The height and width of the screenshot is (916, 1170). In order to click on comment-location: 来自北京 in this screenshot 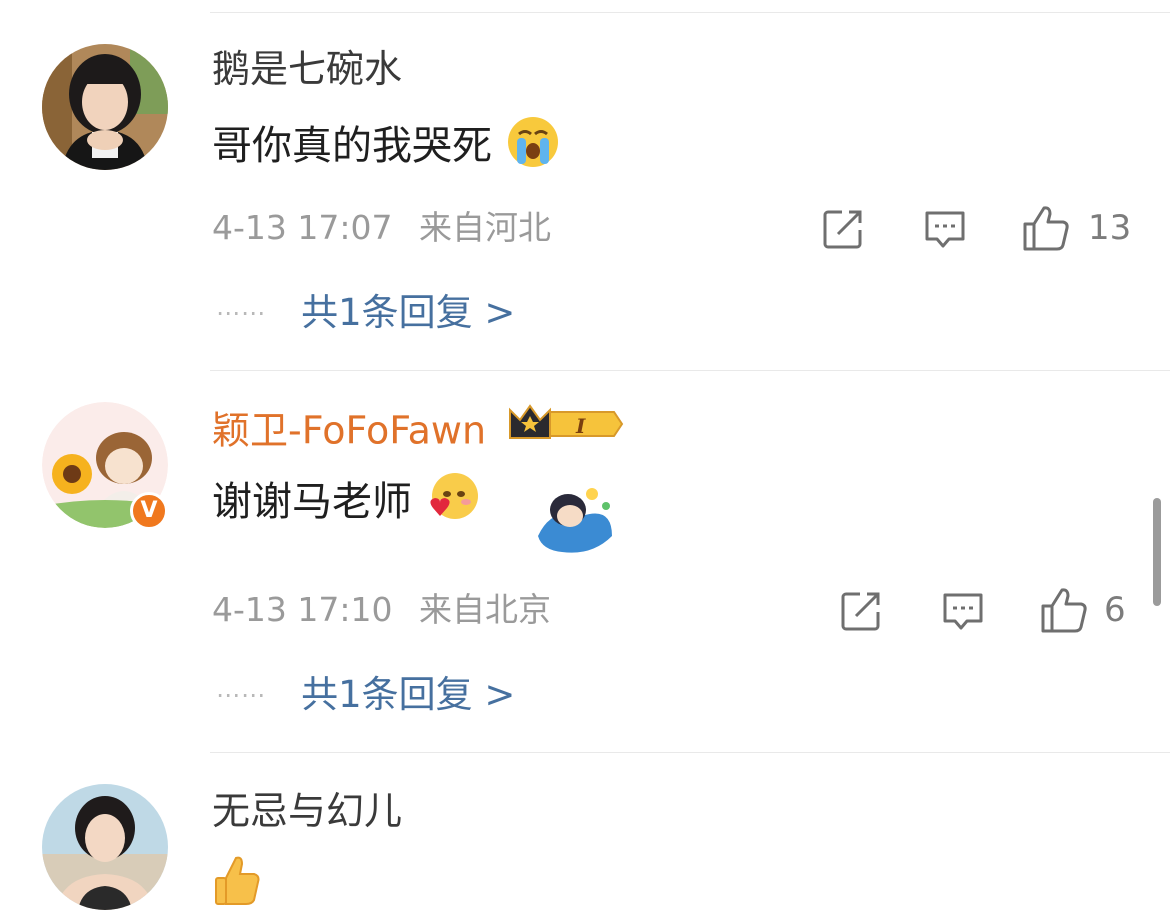, I will do `click(485, 609)`.